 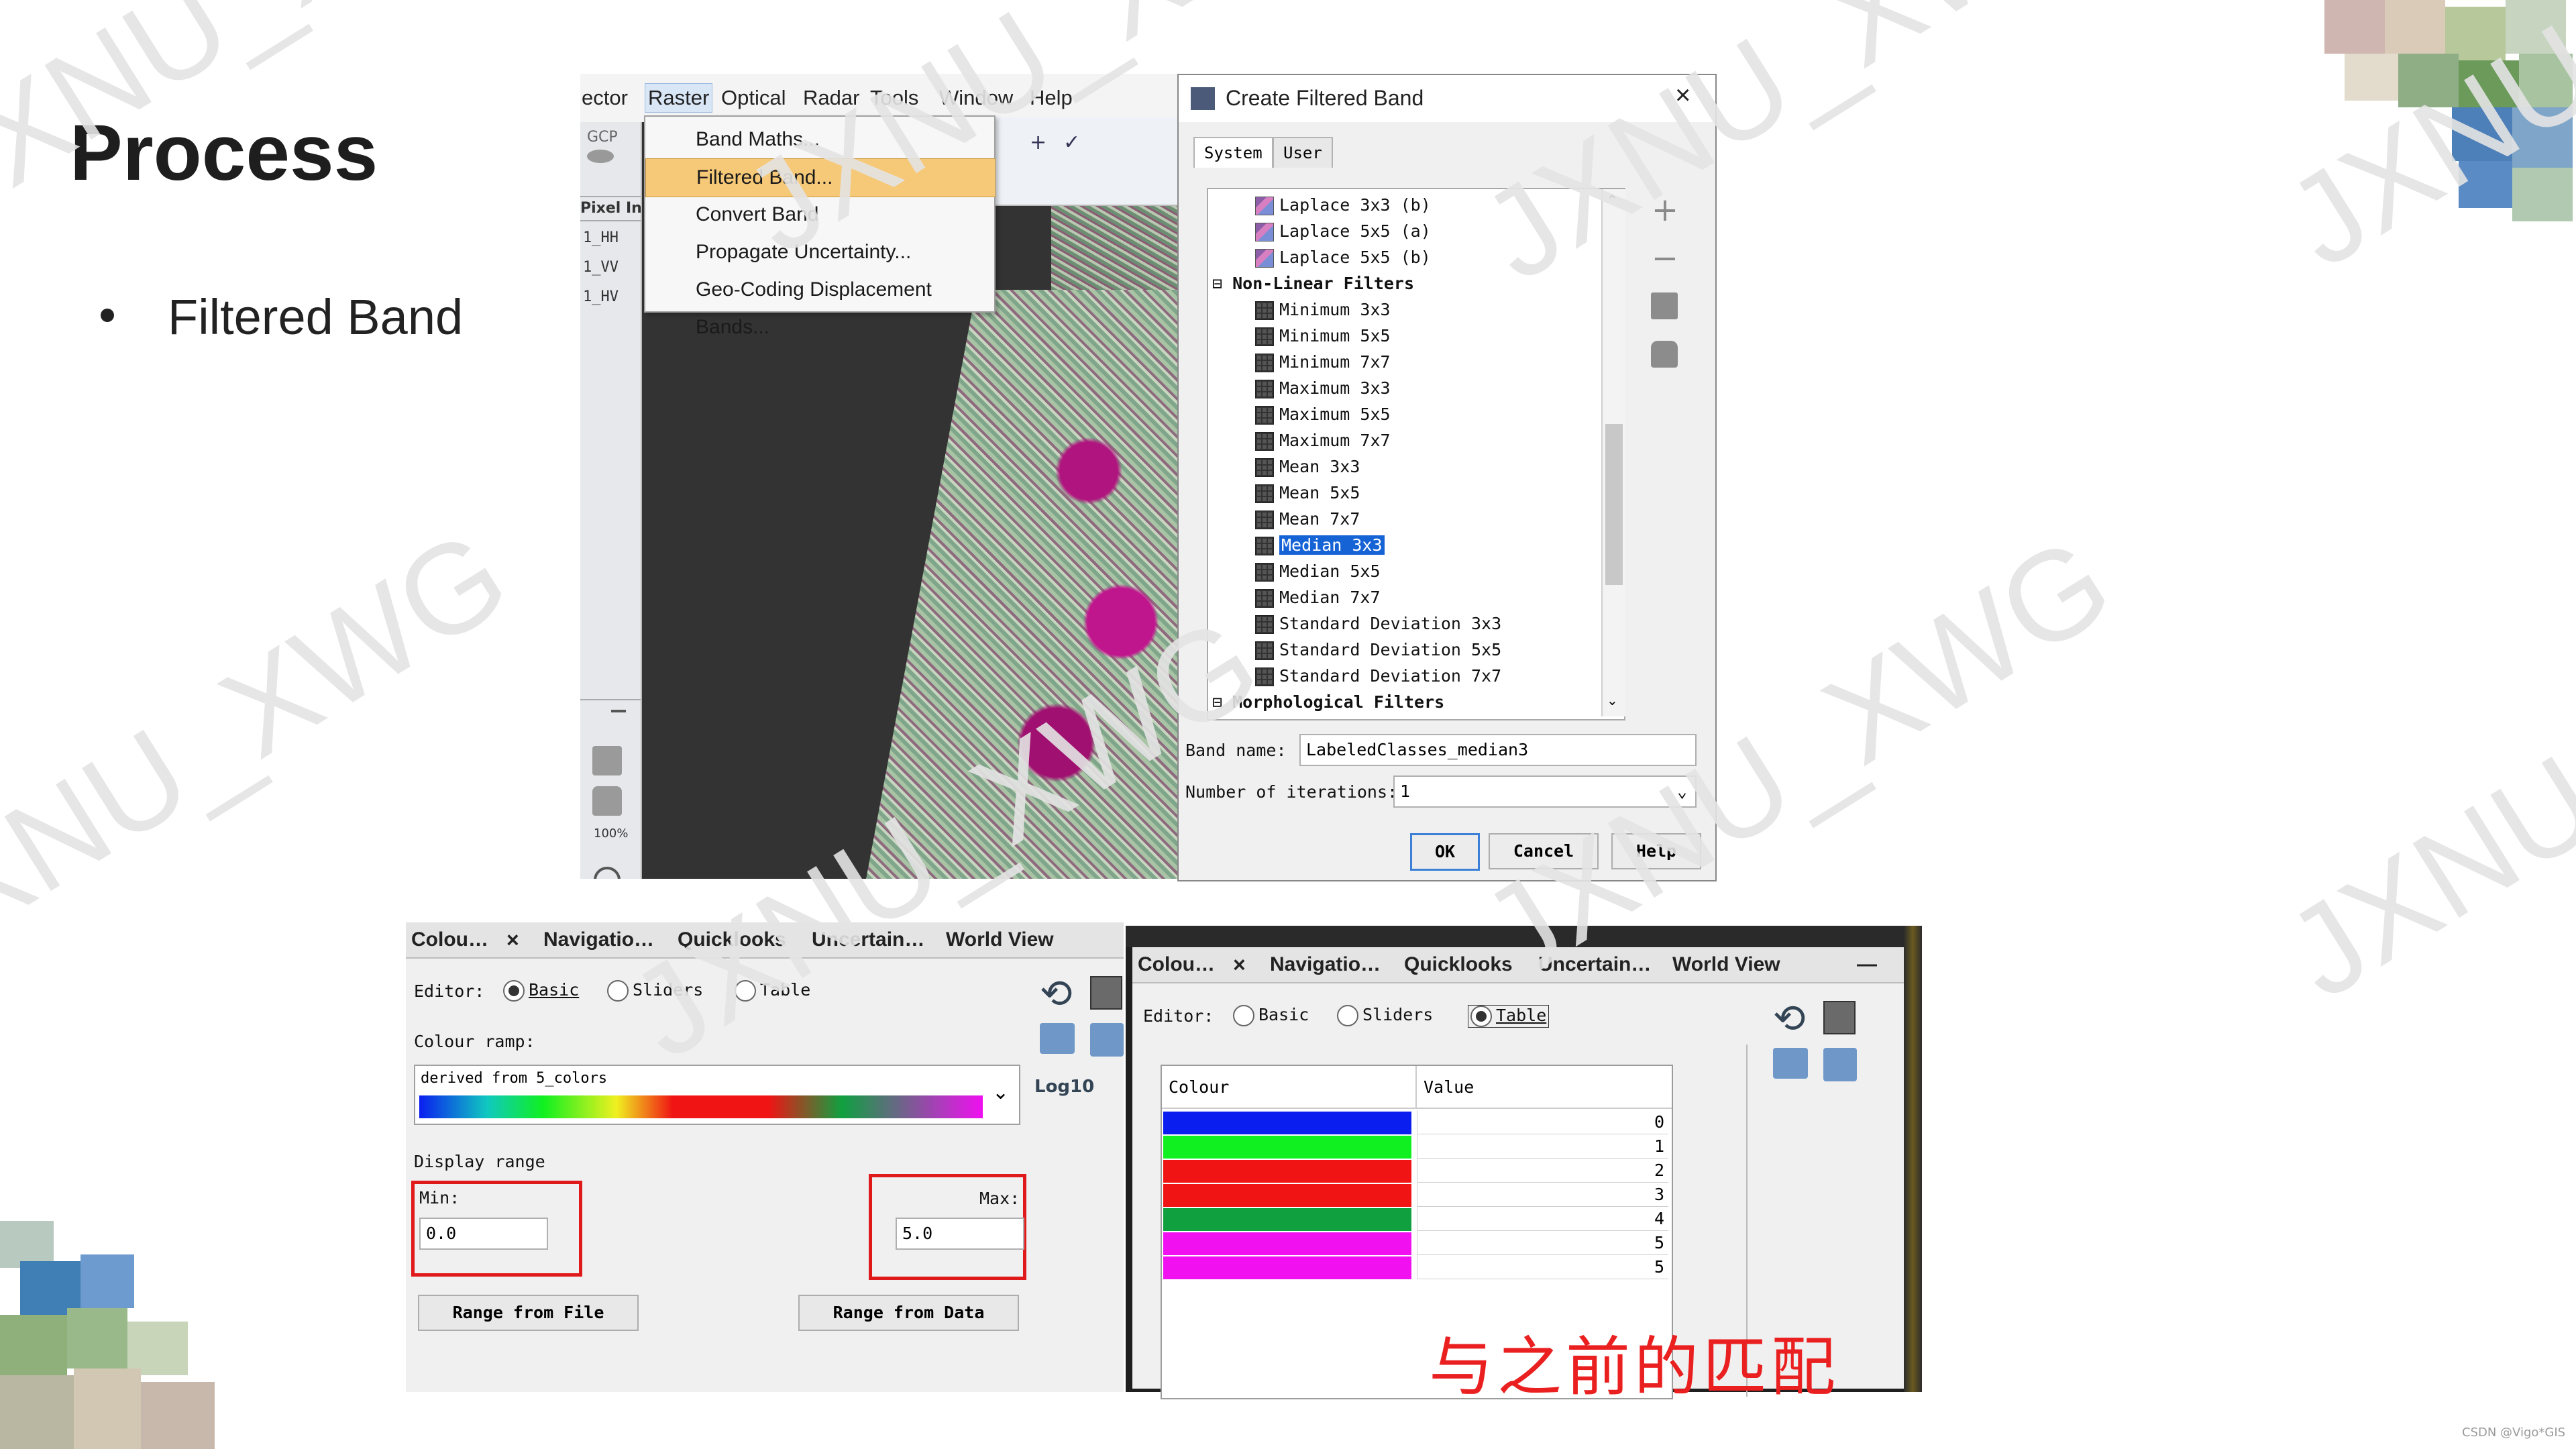 What do you see at coordinates (1303, 152) in the screenshot?
I see `tab-user: User` at bounding box center [1303, 152].